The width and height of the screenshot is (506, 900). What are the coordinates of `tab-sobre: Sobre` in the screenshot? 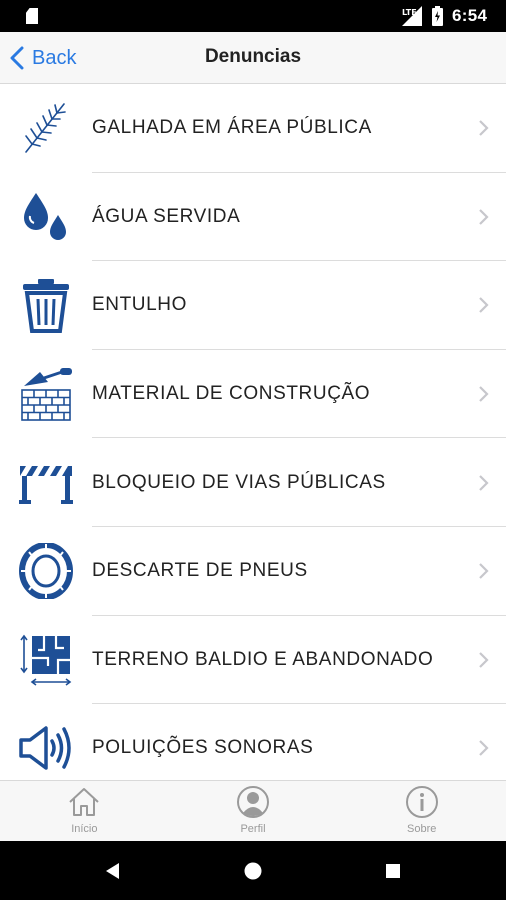 It's located at (421, 811).